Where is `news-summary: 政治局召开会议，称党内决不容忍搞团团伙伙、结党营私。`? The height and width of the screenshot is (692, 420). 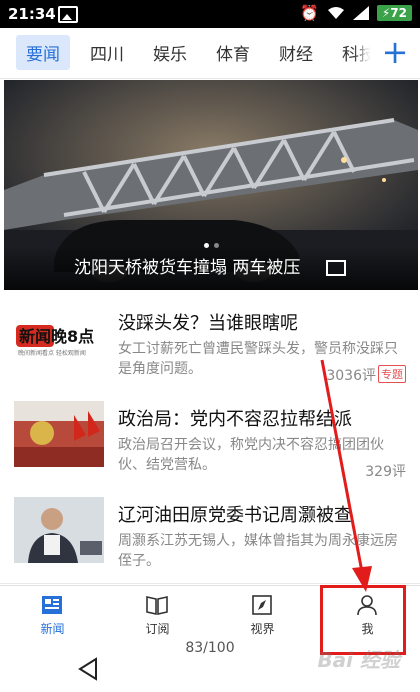
news-summary: 政治局召开会议，称党内决不容忍搞团团伙伙、结党营私。 is located at coordinates (251, 455).